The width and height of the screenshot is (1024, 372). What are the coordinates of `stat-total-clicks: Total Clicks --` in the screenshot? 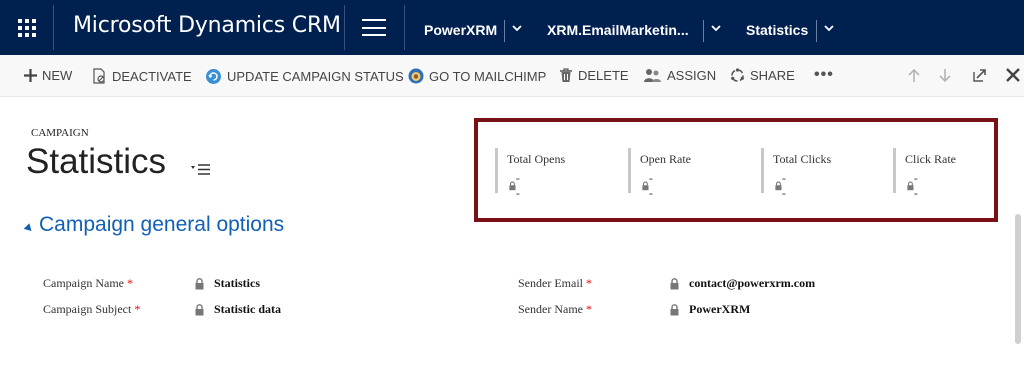 It's located at (796, 174).